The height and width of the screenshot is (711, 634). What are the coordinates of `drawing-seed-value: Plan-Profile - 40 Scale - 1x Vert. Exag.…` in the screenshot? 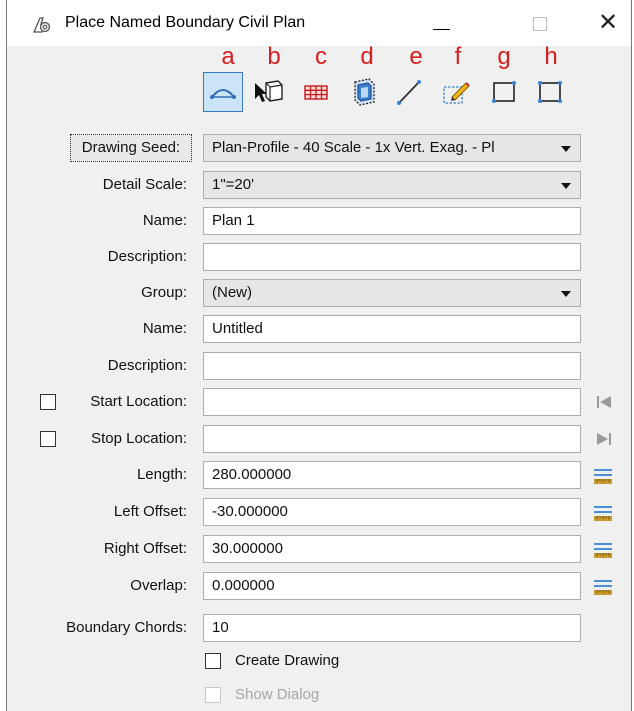 It's located at (353, 147).